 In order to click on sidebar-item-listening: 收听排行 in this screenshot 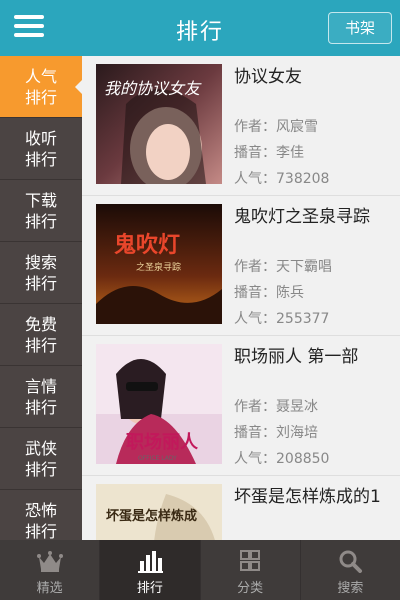, I will do `click(41, 149)`.